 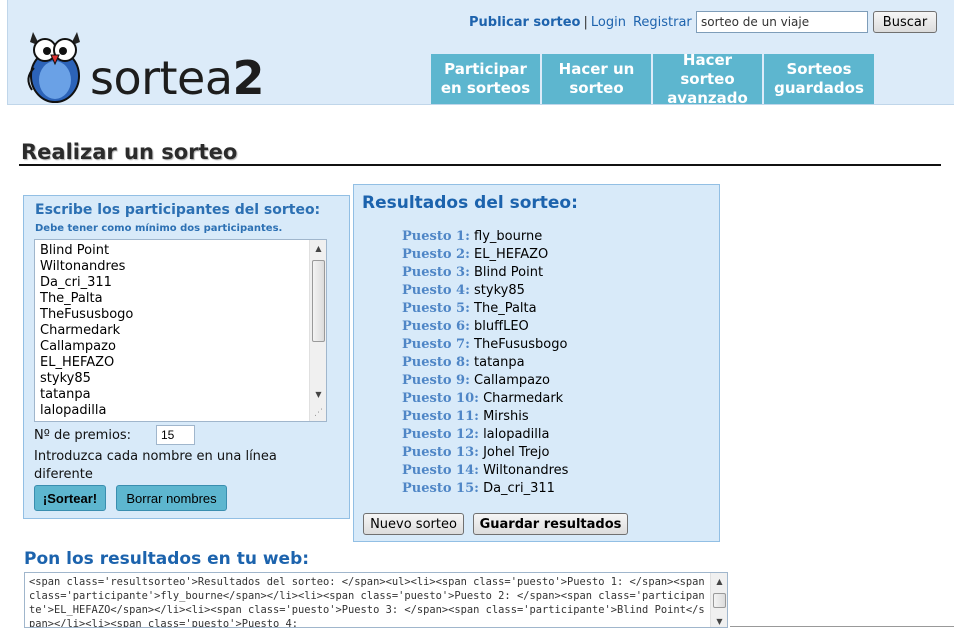 I want to click on result-row: Puesto 2: EL_HEFAZO, so click(x=485, y=255).